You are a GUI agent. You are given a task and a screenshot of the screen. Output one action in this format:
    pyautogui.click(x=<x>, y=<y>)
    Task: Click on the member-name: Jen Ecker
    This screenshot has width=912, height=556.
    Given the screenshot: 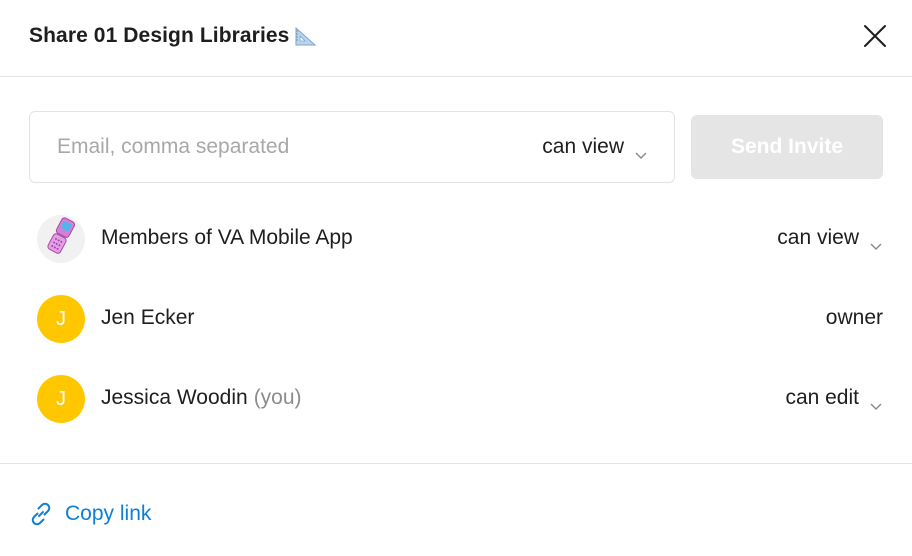 What is the action you would take?
    pyautogui.click(x=147, y=318)
    